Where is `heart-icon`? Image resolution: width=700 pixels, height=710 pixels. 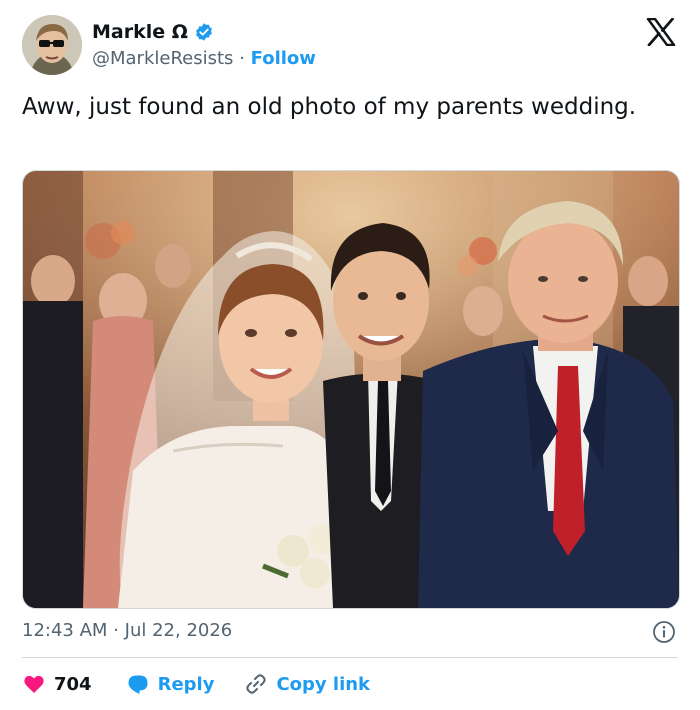
heart-icon is located at coordinates (34, 684).